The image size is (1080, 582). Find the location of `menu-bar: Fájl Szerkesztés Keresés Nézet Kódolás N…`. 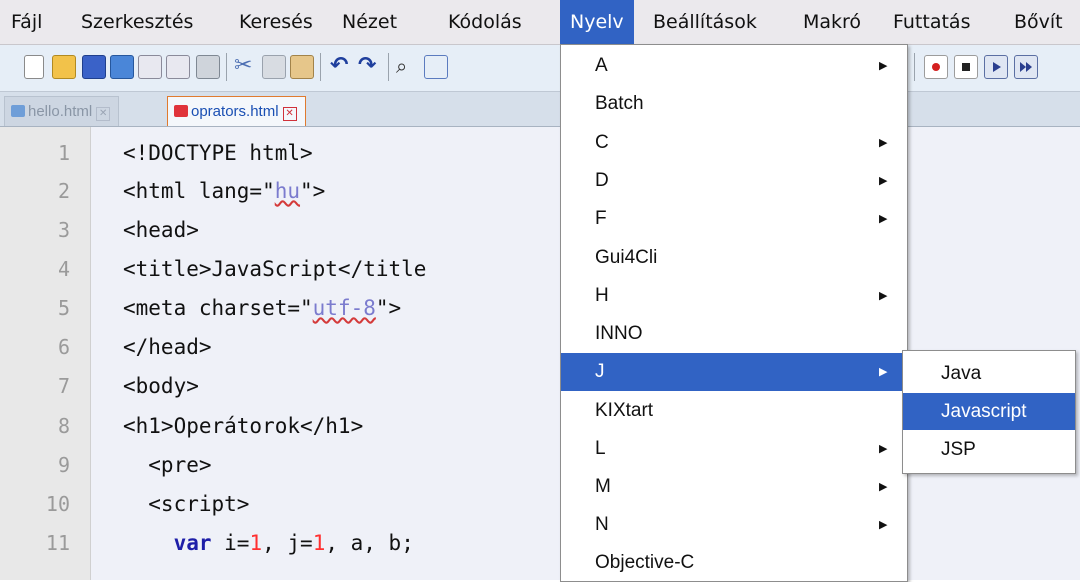

menu-bar: Fájl Szerkesztés Keresés Nézet Kódolás N… is located at coordinates (540, 22).